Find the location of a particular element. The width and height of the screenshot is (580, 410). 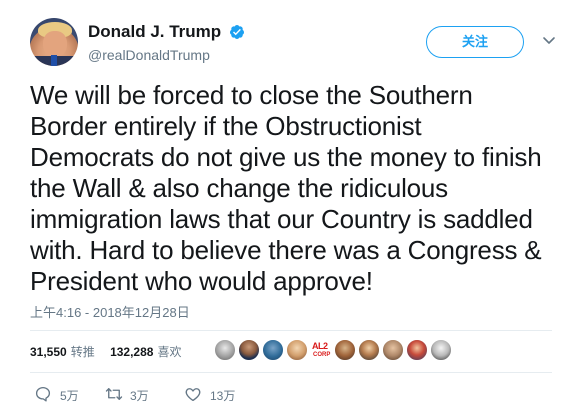

retweets-count: 31,550 is located at coordinates (48, 352).